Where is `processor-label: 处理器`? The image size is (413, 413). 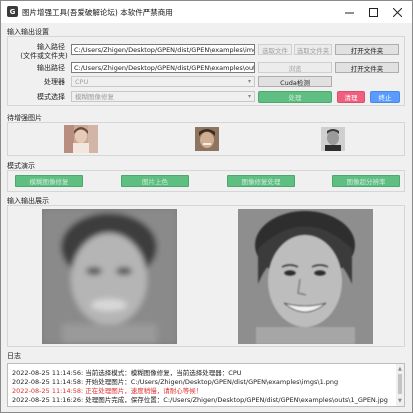
processor-label: 处理器 is located at coordinates (54, 82).